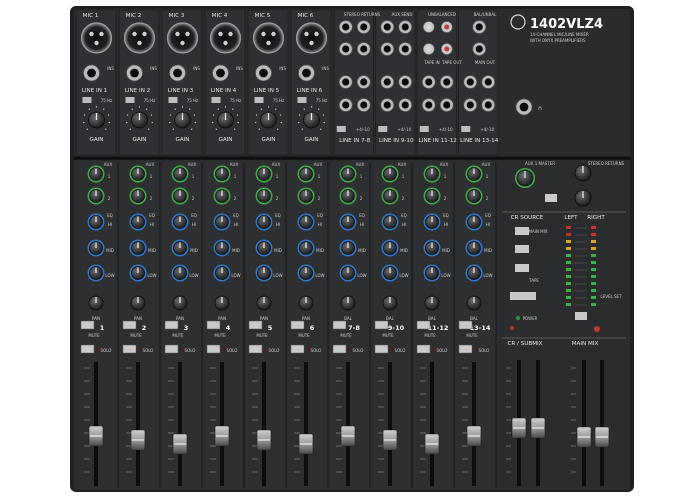 This screenshot has height=500, width=700. Describe the element at coordinates (479, 27) in the screenshot. I see `main-out-jack-l` at that location.